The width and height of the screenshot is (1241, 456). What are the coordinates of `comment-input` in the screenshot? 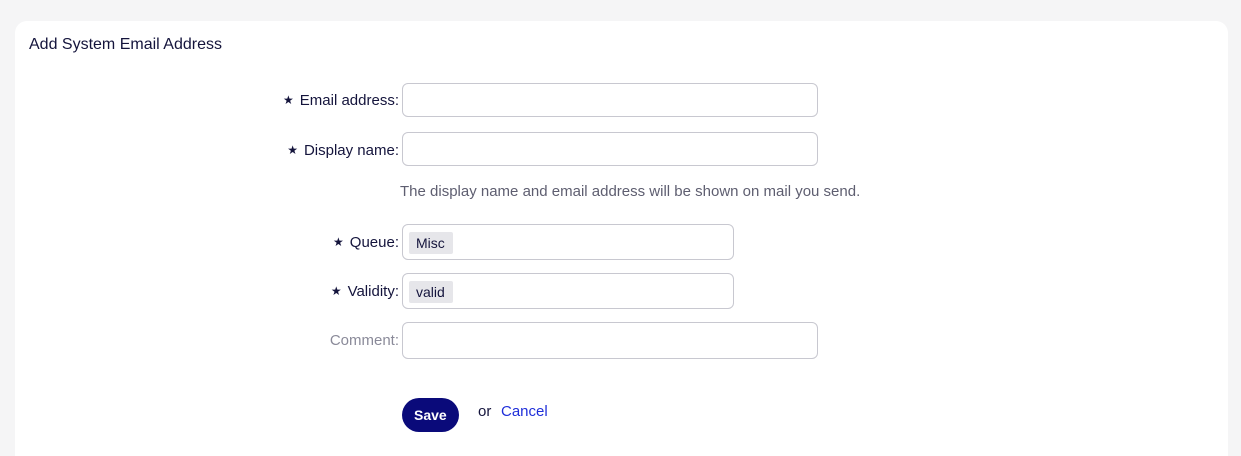 It's located at (610, 340).